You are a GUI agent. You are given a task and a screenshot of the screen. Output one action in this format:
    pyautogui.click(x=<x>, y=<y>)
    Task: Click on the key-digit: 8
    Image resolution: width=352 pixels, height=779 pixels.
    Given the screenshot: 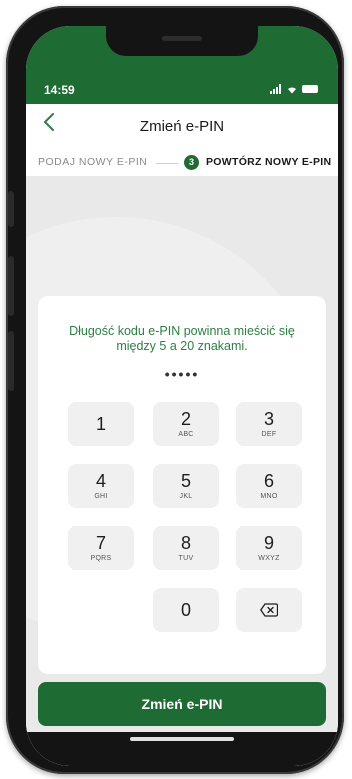 What is the action you would take?
    pyautogui.click(x=185, y=543)
    